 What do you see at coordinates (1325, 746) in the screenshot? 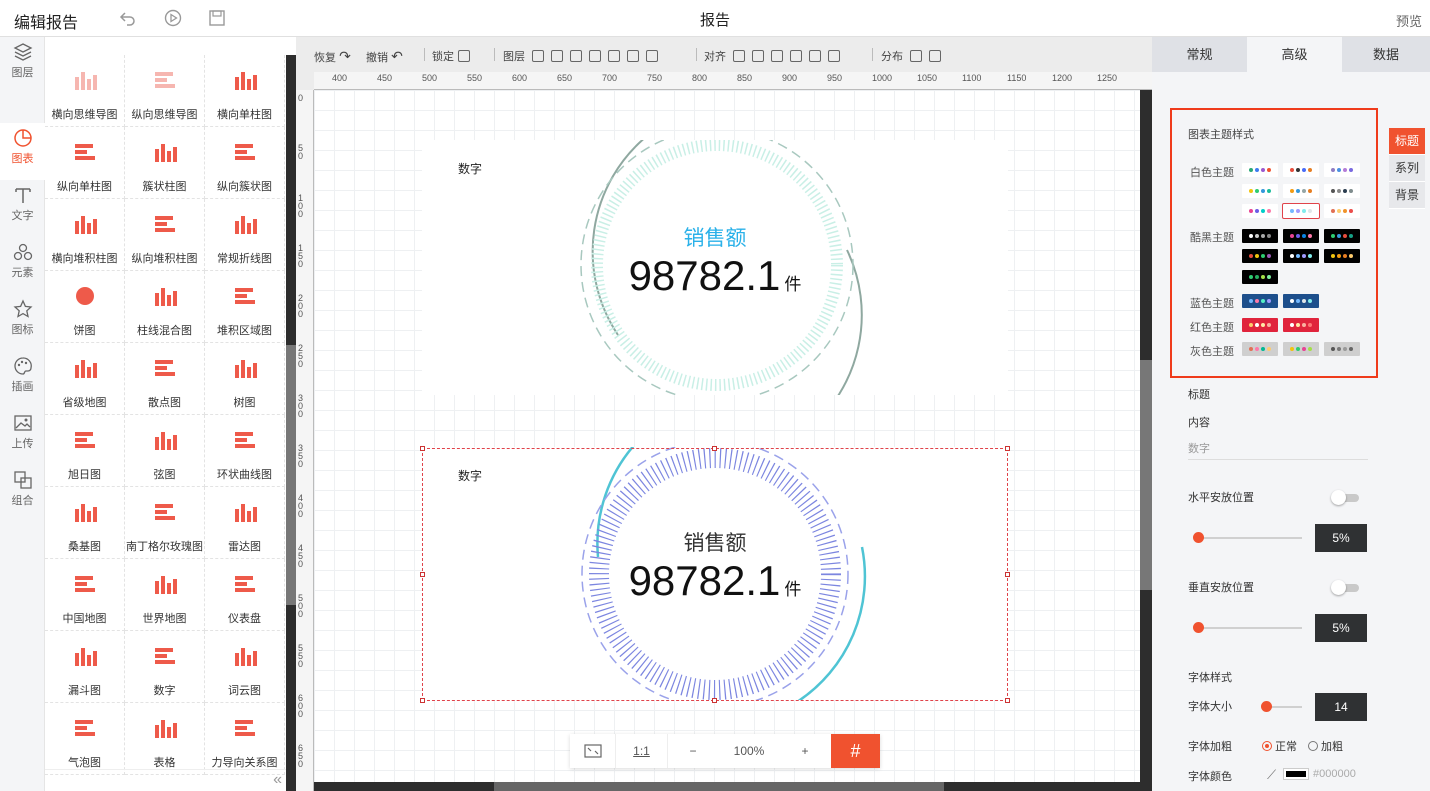
I see `weight-bold-option: 加粗` at bounding box center [1325, 746].